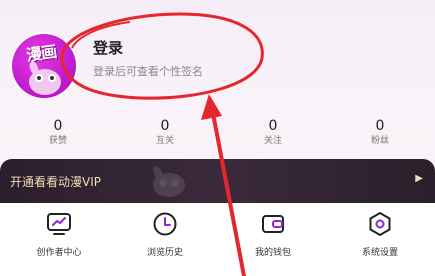 This screenshot has height=276, width=435. I want to click on vip-banner-label: 开通看看动漫VIP, so click(55, 182).